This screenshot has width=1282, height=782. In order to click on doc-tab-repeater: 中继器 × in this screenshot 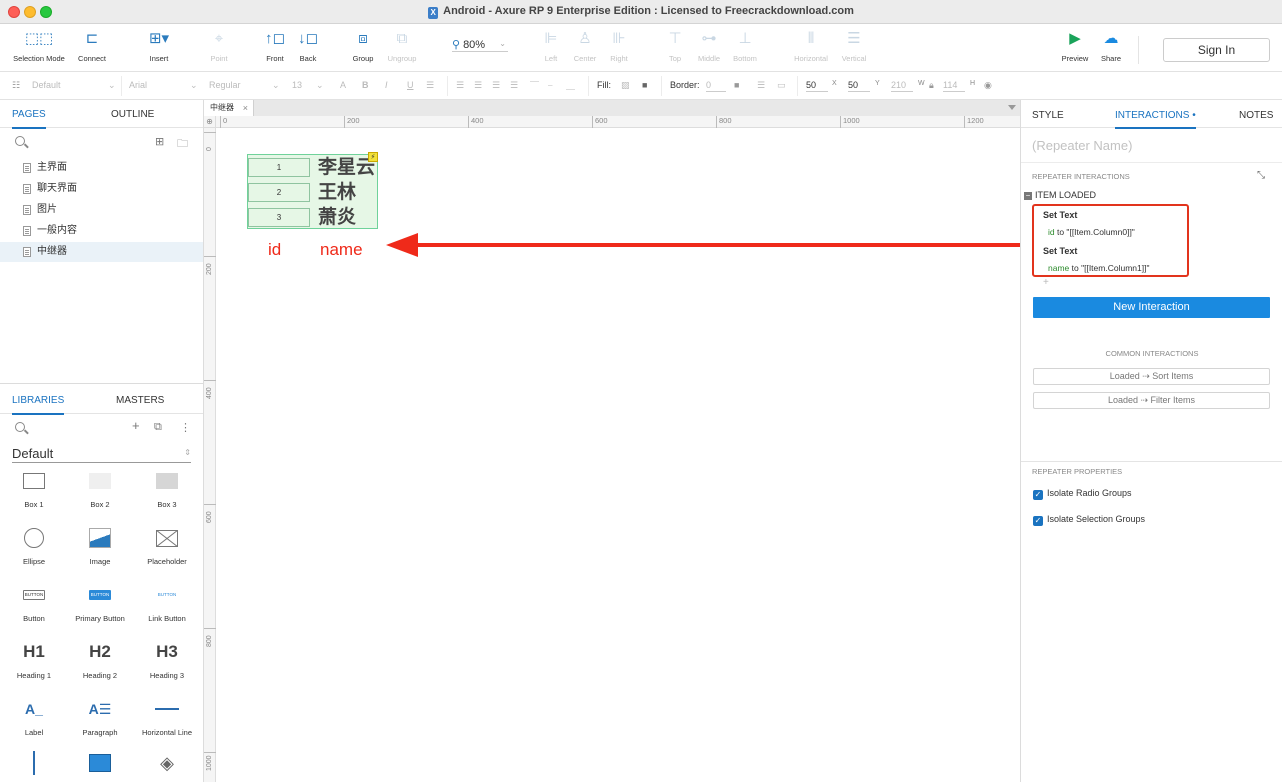, I will do `click(229, 108)`.